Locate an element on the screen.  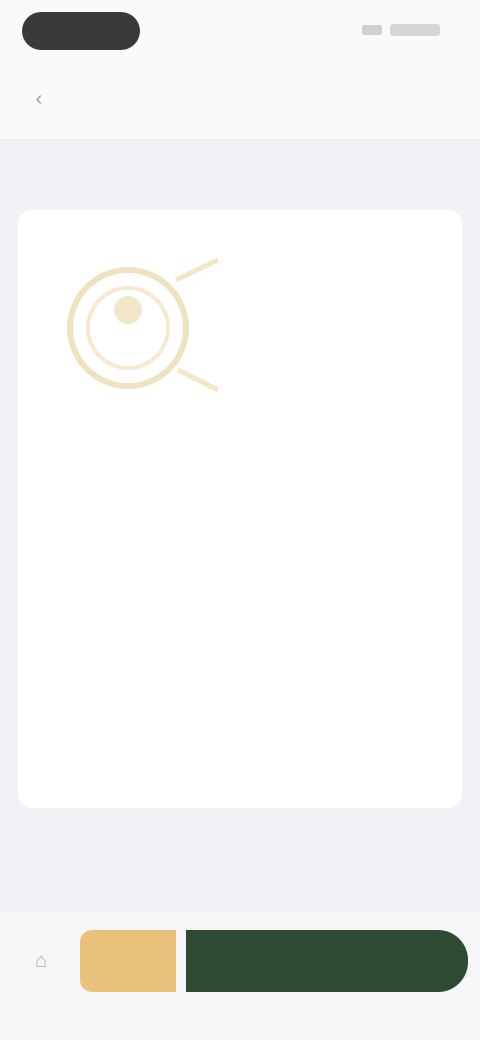
status-bar is located at coordinates (240, 31).